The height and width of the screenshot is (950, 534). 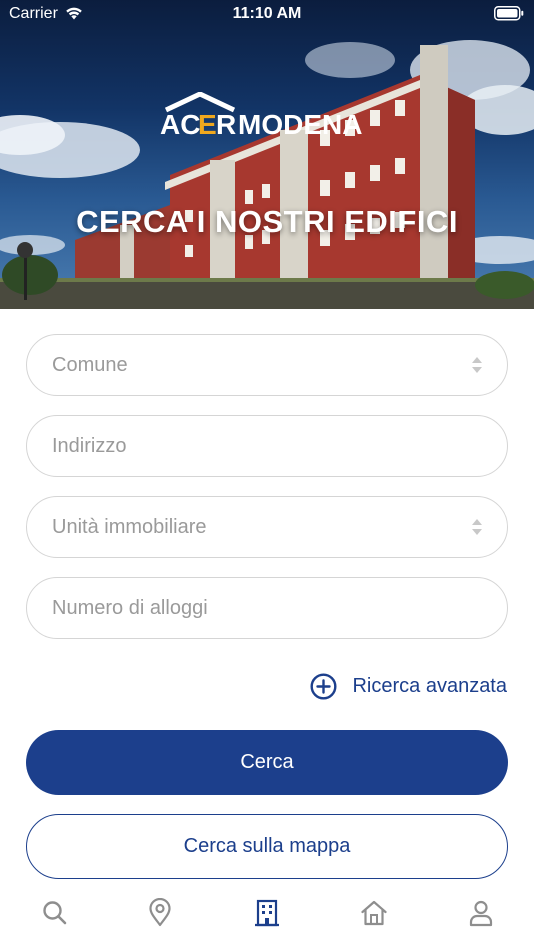 I want to click on tab-profile, so click(x=481, y=913).